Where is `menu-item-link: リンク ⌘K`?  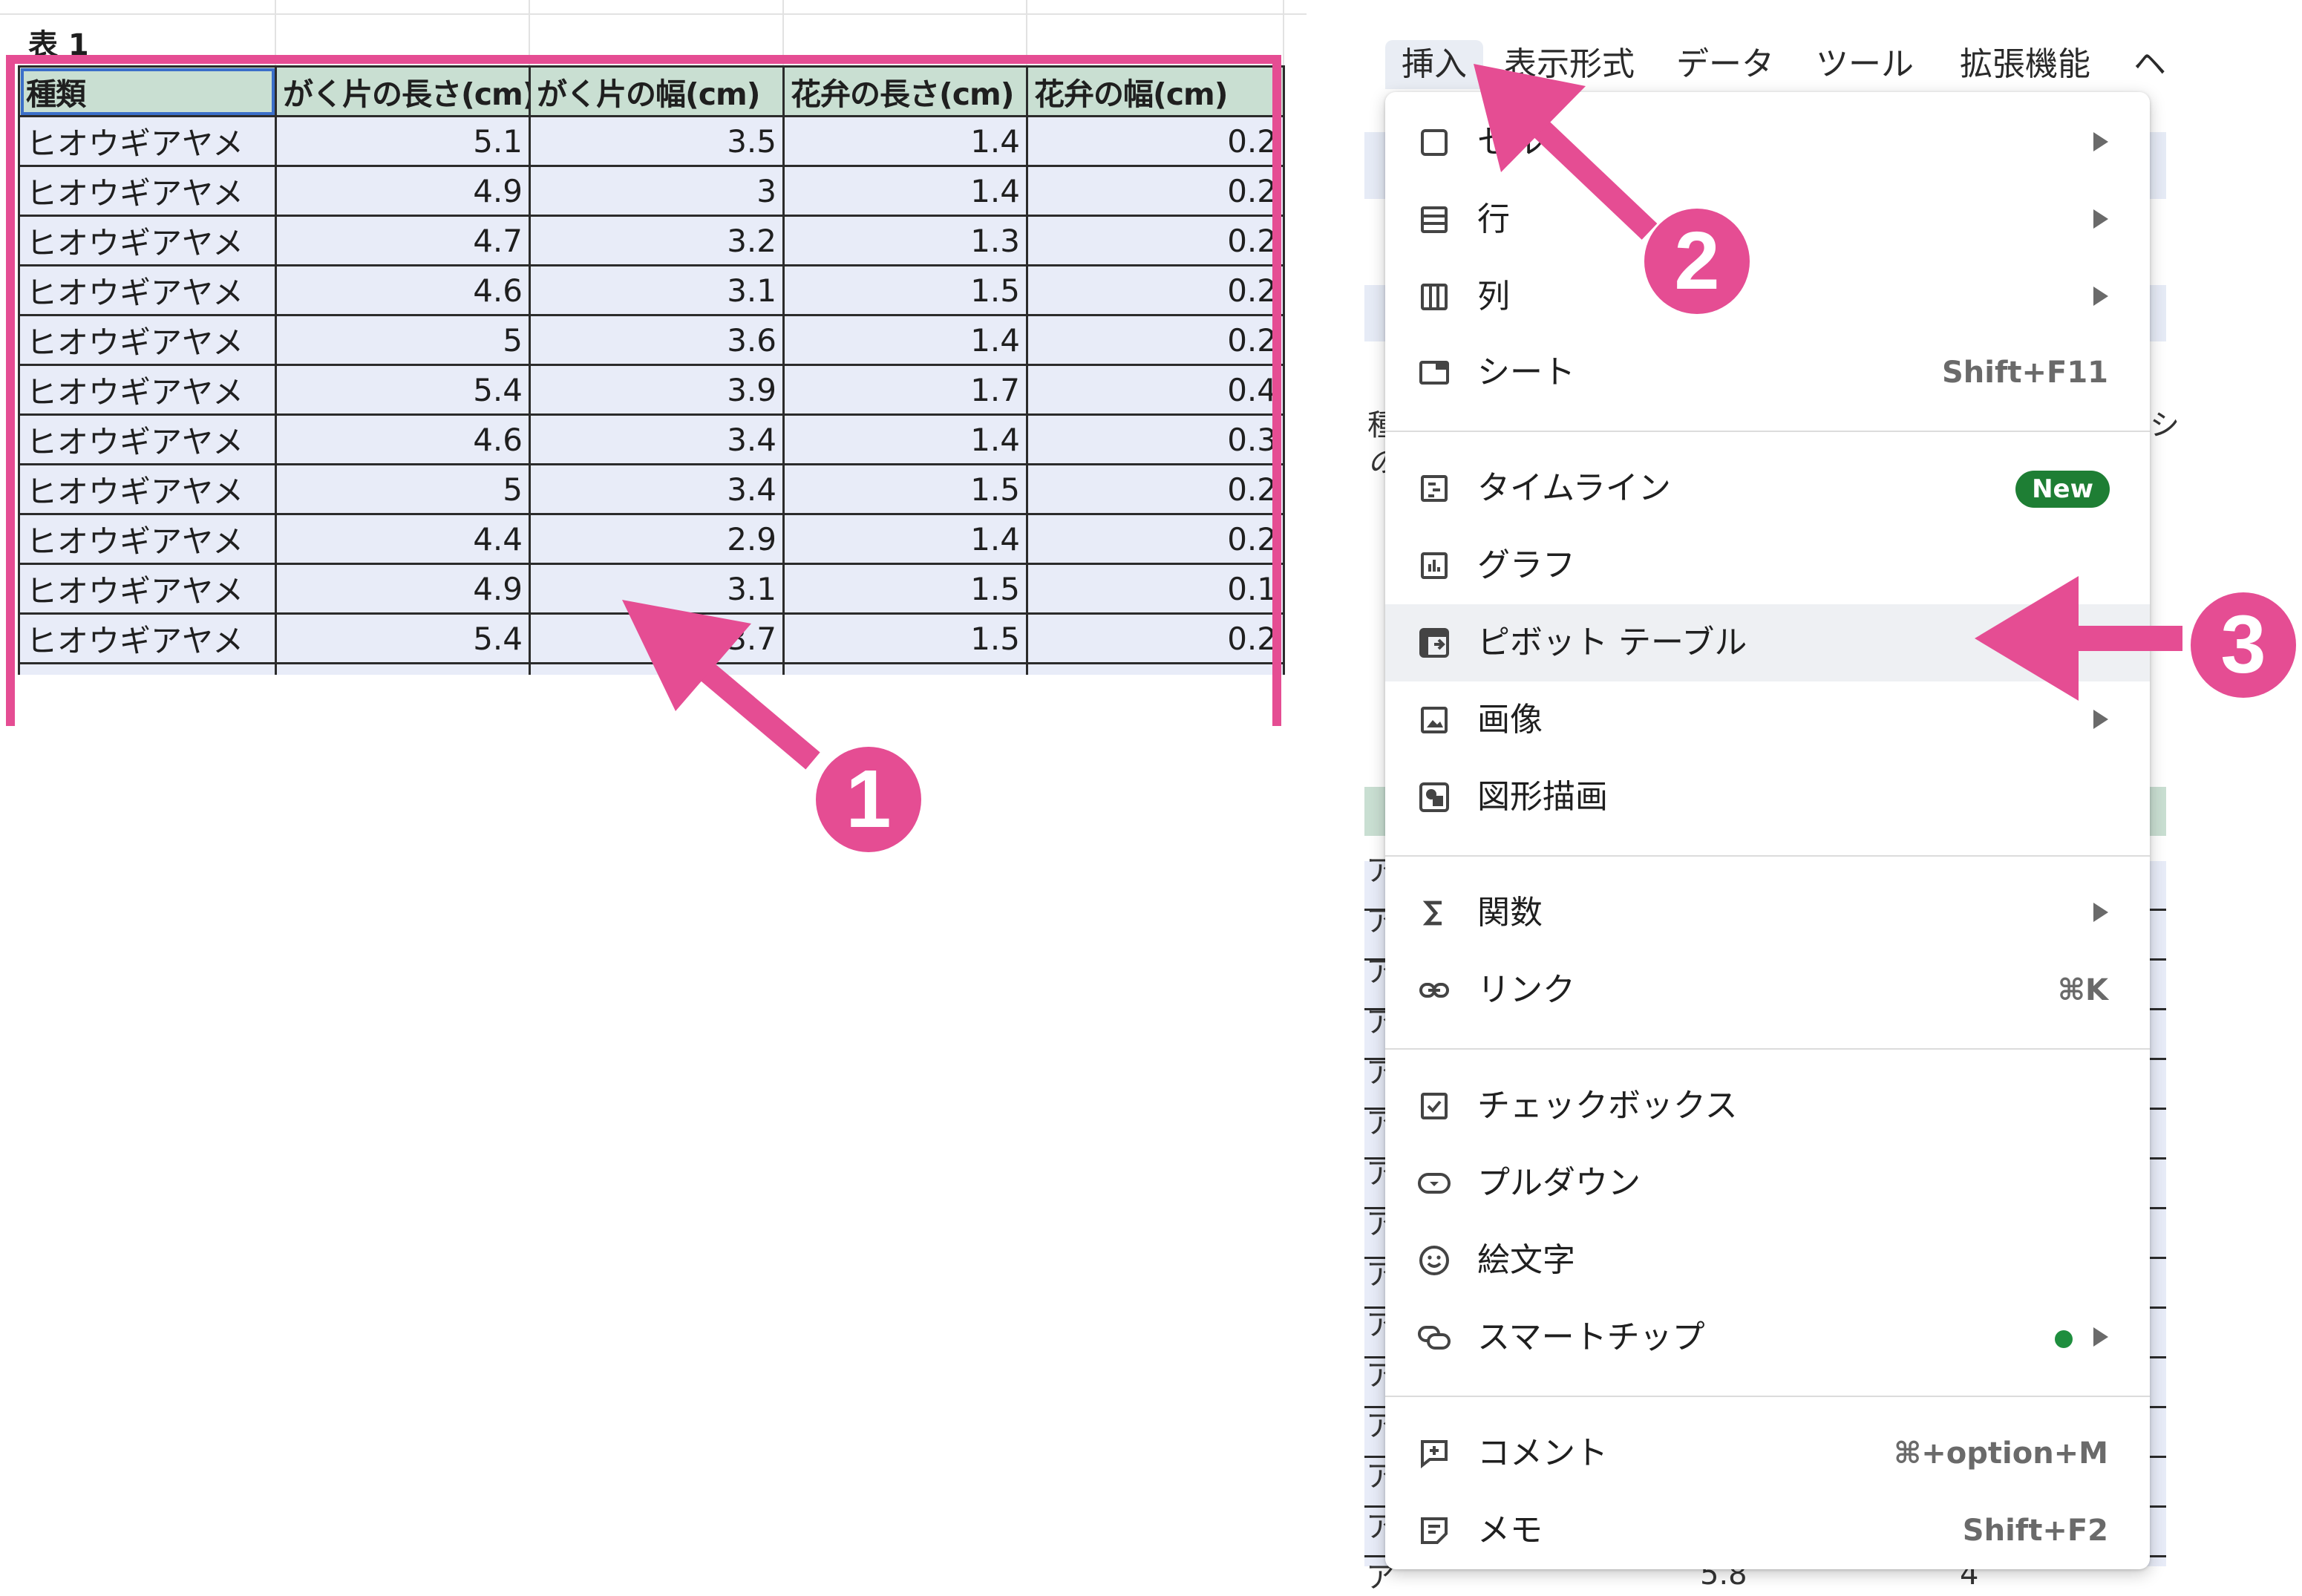
menu-item-link: リンク ⌘K is located at coordinates (1768, 991).